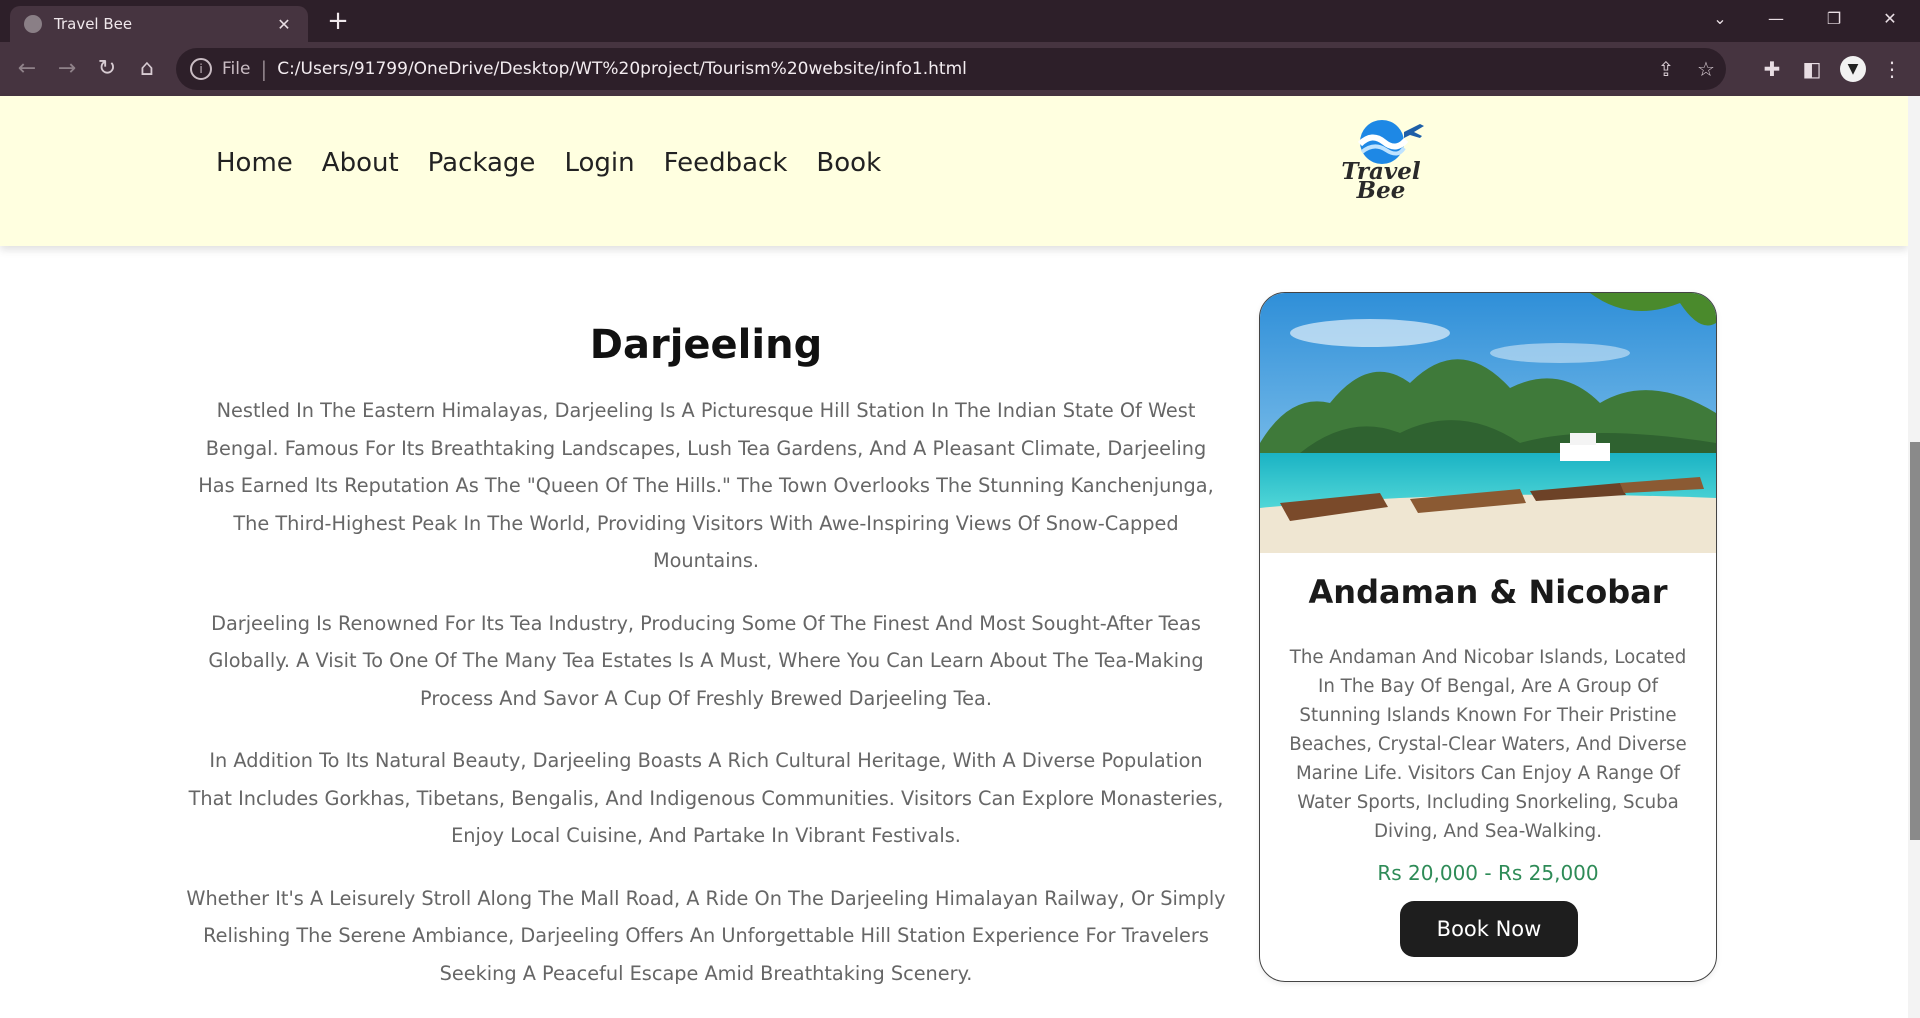 This screenshot has height=1018, width=1920. I want to click on reload-button: ↻, so click(107, 69).